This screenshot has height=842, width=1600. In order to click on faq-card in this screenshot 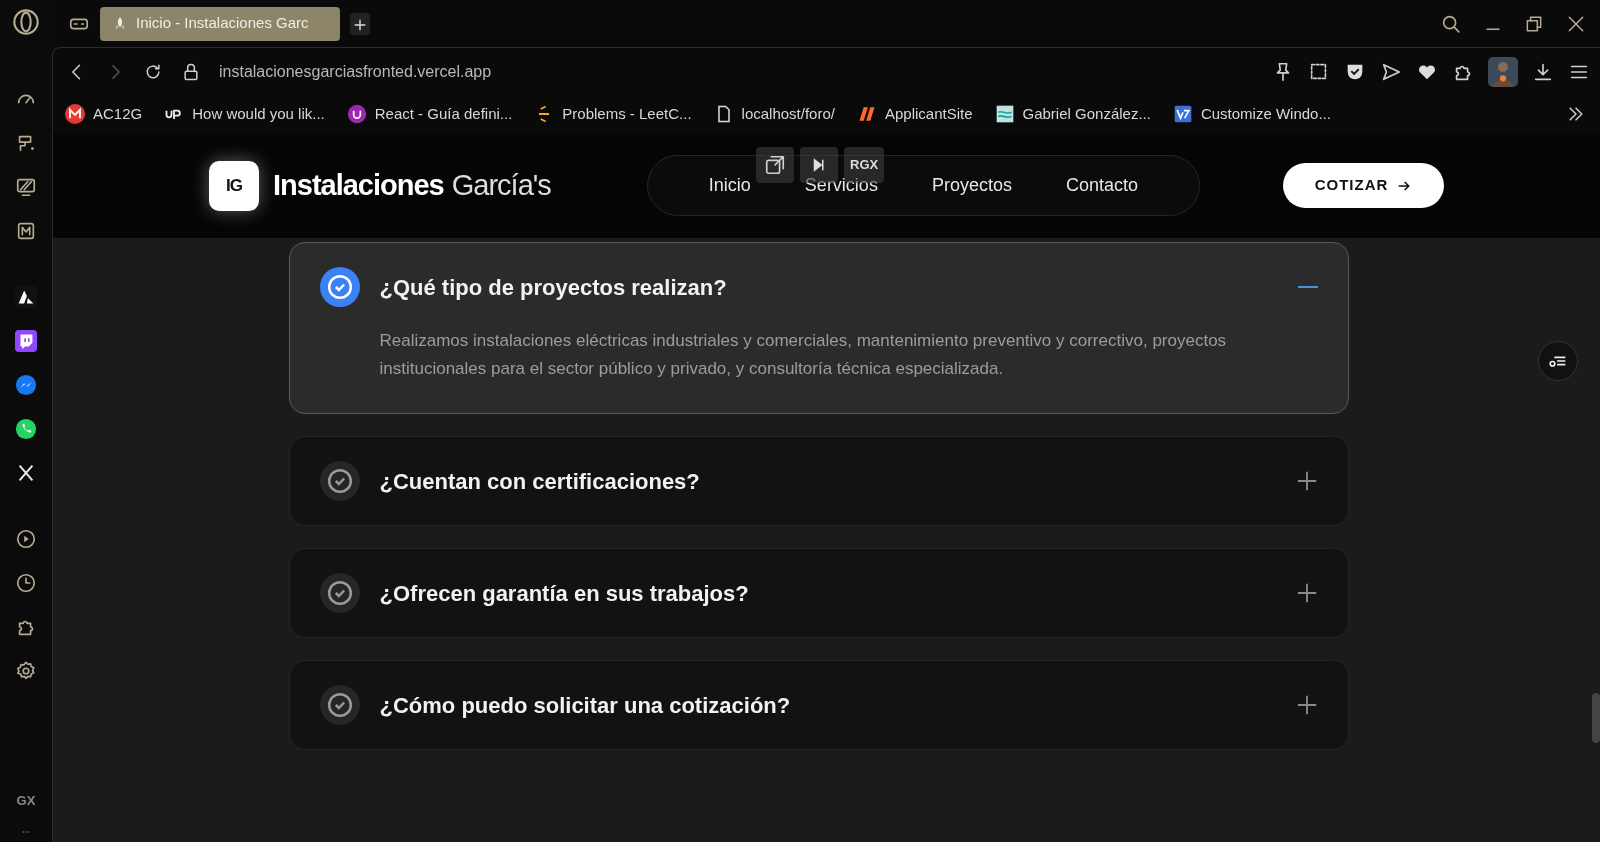, I will do `click(818, 328)`.